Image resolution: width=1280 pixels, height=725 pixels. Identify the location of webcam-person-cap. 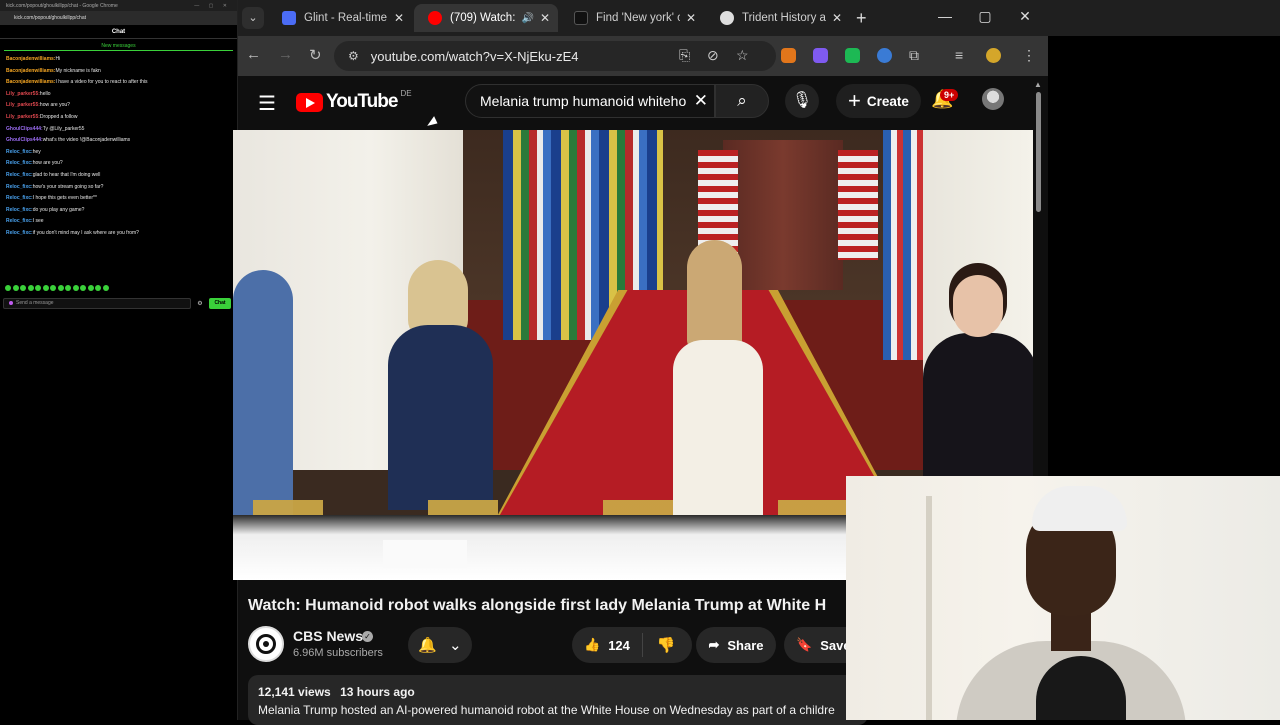
(1079, 508).